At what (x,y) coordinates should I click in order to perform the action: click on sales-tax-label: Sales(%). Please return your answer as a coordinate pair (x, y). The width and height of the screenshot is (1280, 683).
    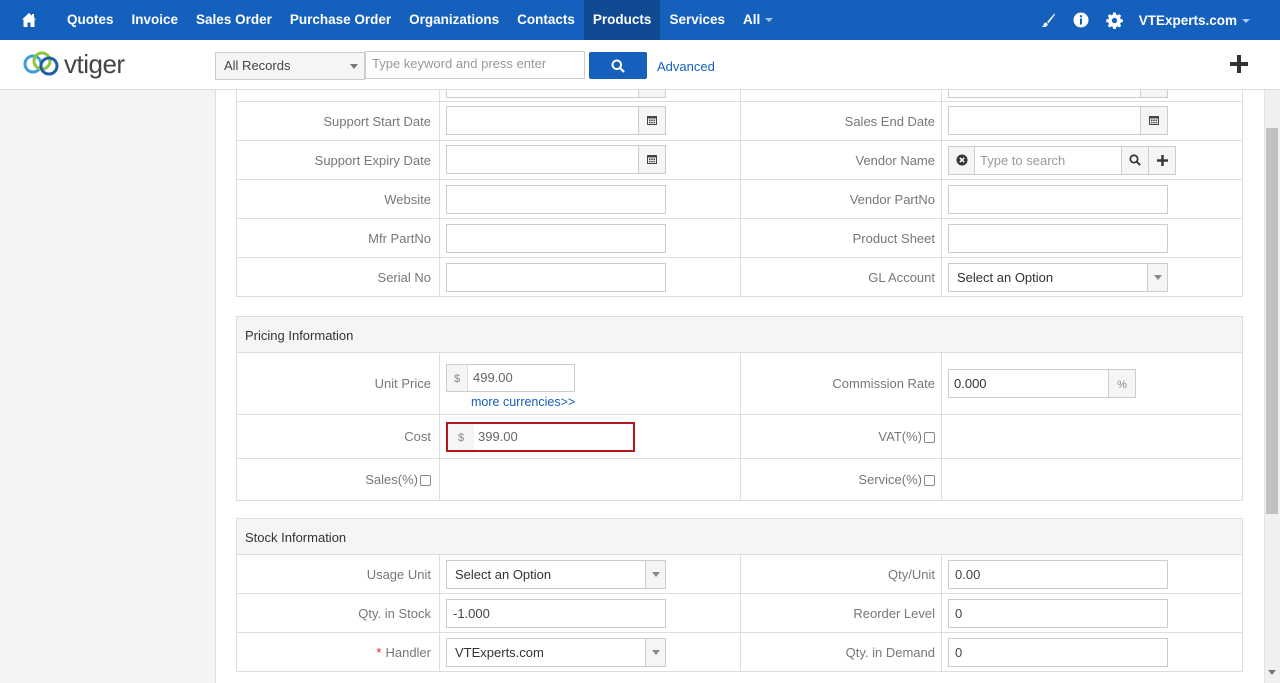
    Looking at the image, I should click on (391, 479).